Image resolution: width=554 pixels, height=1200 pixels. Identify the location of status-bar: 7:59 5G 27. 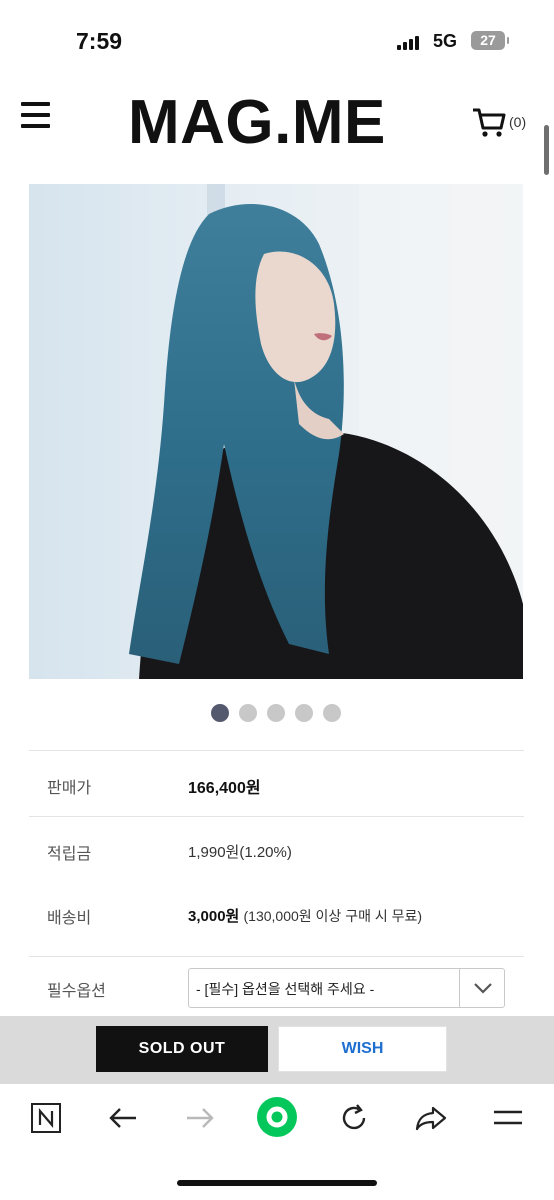
(277, 40).